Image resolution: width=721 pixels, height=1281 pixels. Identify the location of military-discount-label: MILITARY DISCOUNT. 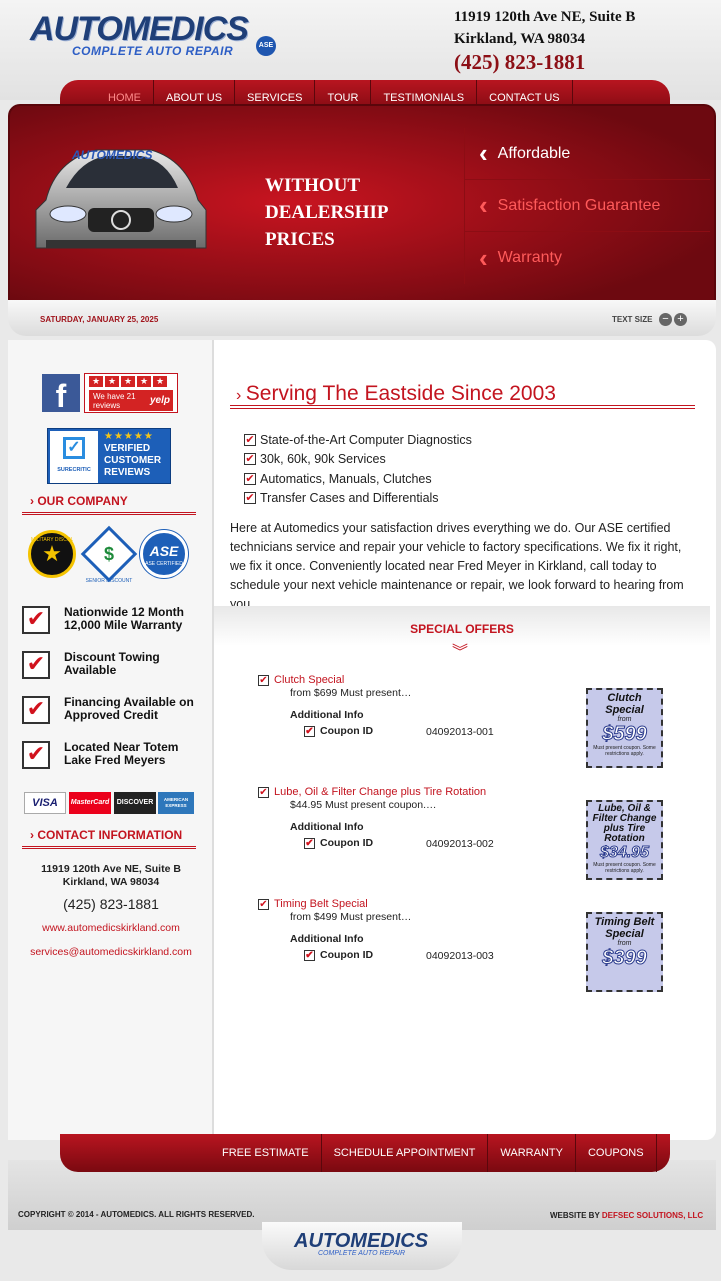
(52, 540).